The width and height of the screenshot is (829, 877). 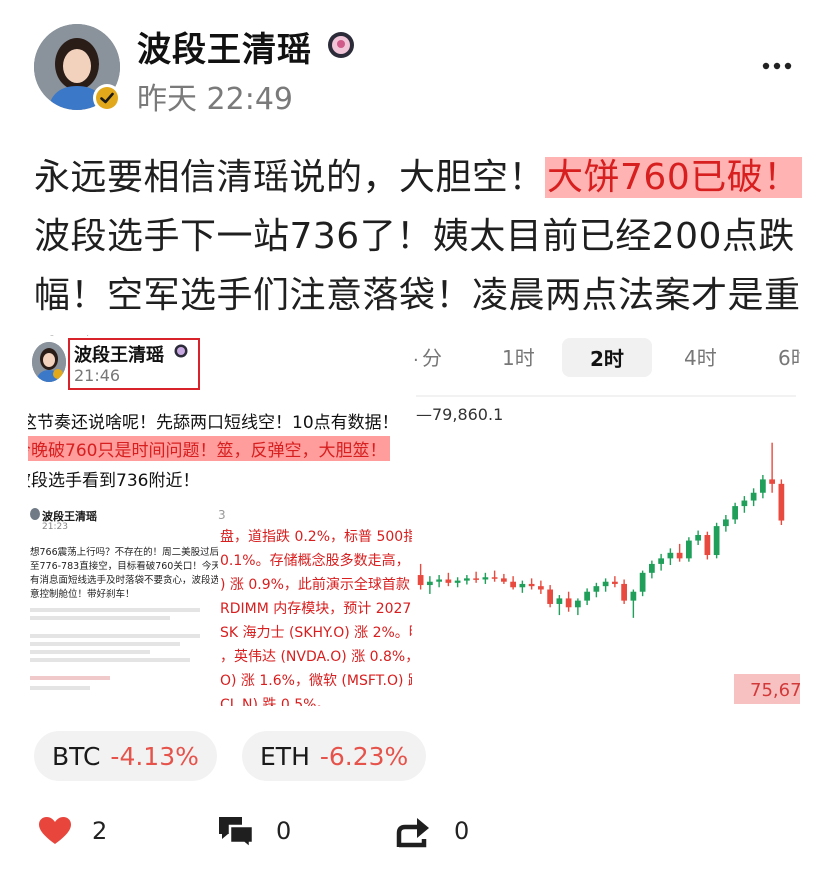 What do you see at coordinates (364, 756) in the screenshot?
I see `ticker-change: -6.23%` at bounding box center [364, 756].